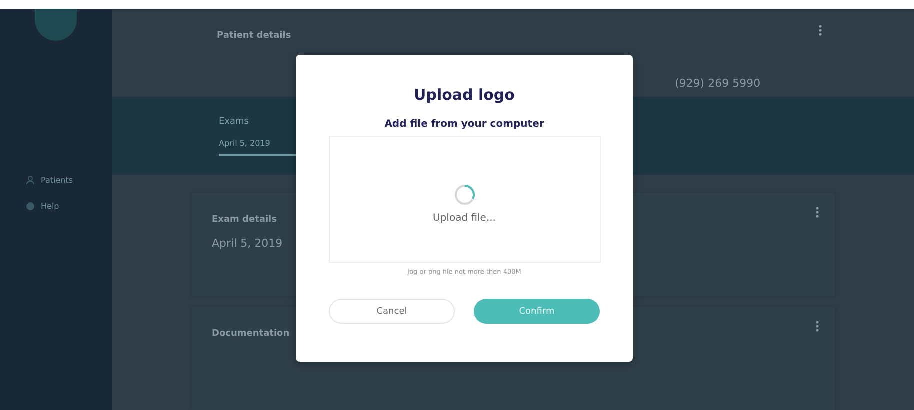  I want to click on dialog-subtitle: Add file from your computer, so click(464, 124).